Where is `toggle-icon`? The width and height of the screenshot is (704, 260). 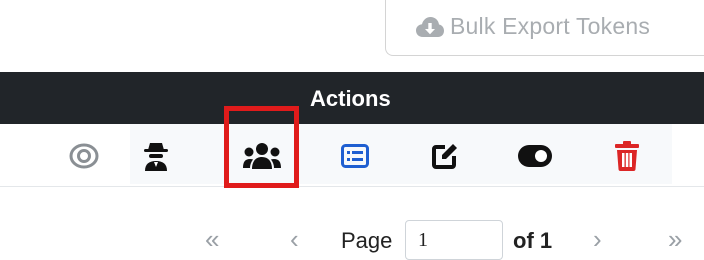 toggle-icon is located at coordinates (535, 156).